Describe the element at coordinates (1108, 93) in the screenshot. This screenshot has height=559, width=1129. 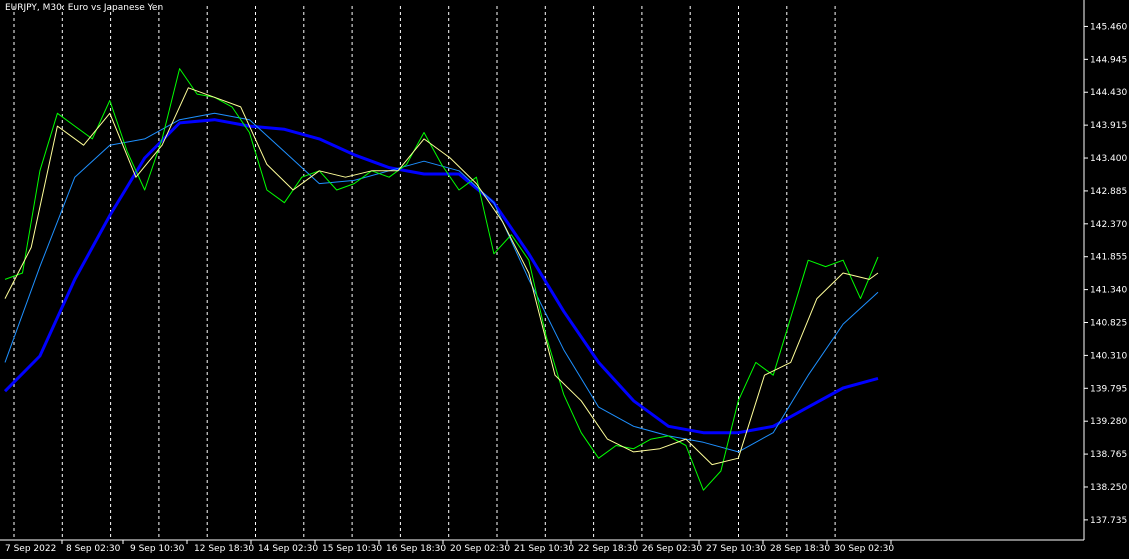
I see `y-tick-label: 144.430` at that location.